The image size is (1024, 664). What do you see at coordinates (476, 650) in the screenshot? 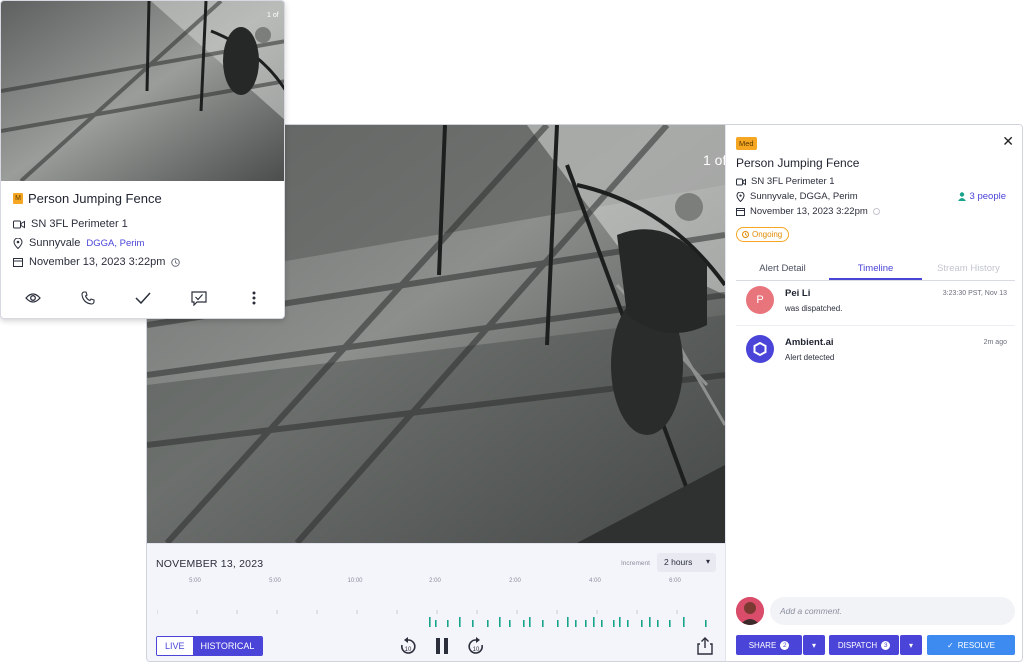
I see `forward-seconds: 10` at bounding box center [476, 650].